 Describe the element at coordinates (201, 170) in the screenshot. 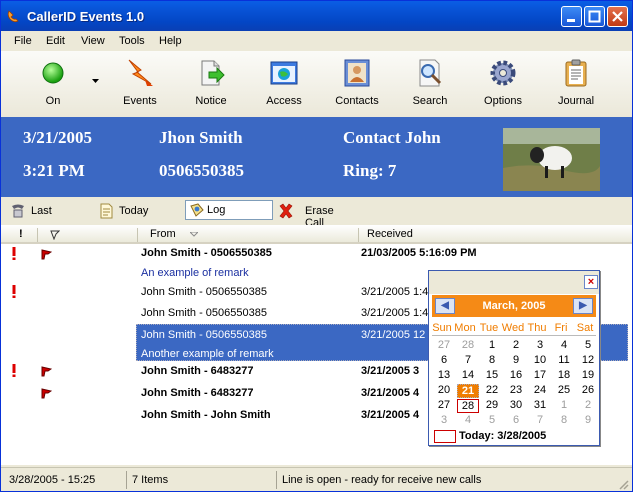

I see `caller-number: 0506550385` at that location.